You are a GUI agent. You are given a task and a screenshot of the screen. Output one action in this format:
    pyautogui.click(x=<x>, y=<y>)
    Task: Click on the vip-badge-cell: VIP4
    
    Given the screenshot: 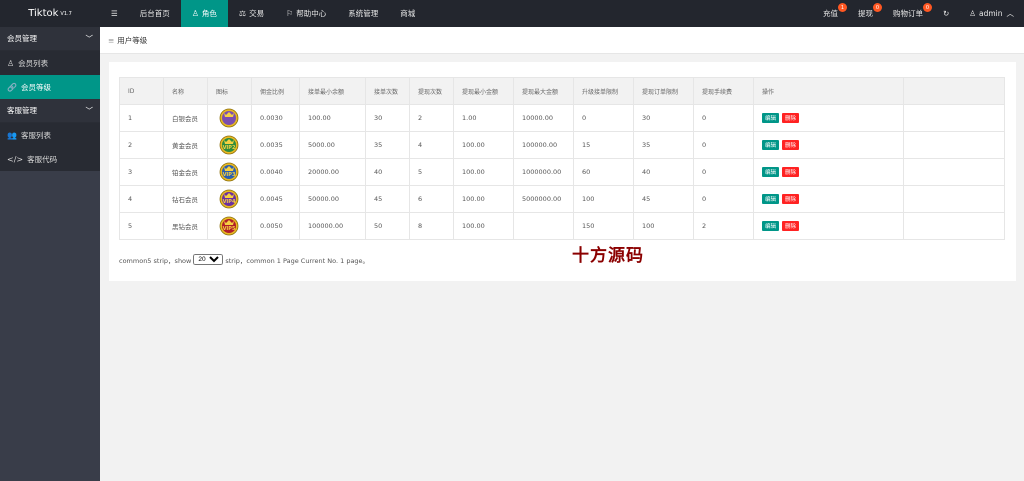 What is the action you would take?
    pyautogui.click(x=229, y=199)
    